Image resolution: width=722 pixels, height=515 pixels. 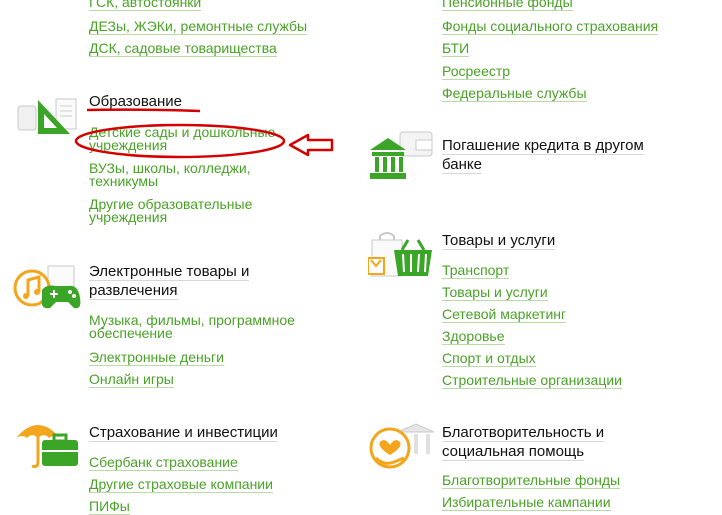 I want to click on link-rosreestr: Росреестр, so click(x=476, y=71).